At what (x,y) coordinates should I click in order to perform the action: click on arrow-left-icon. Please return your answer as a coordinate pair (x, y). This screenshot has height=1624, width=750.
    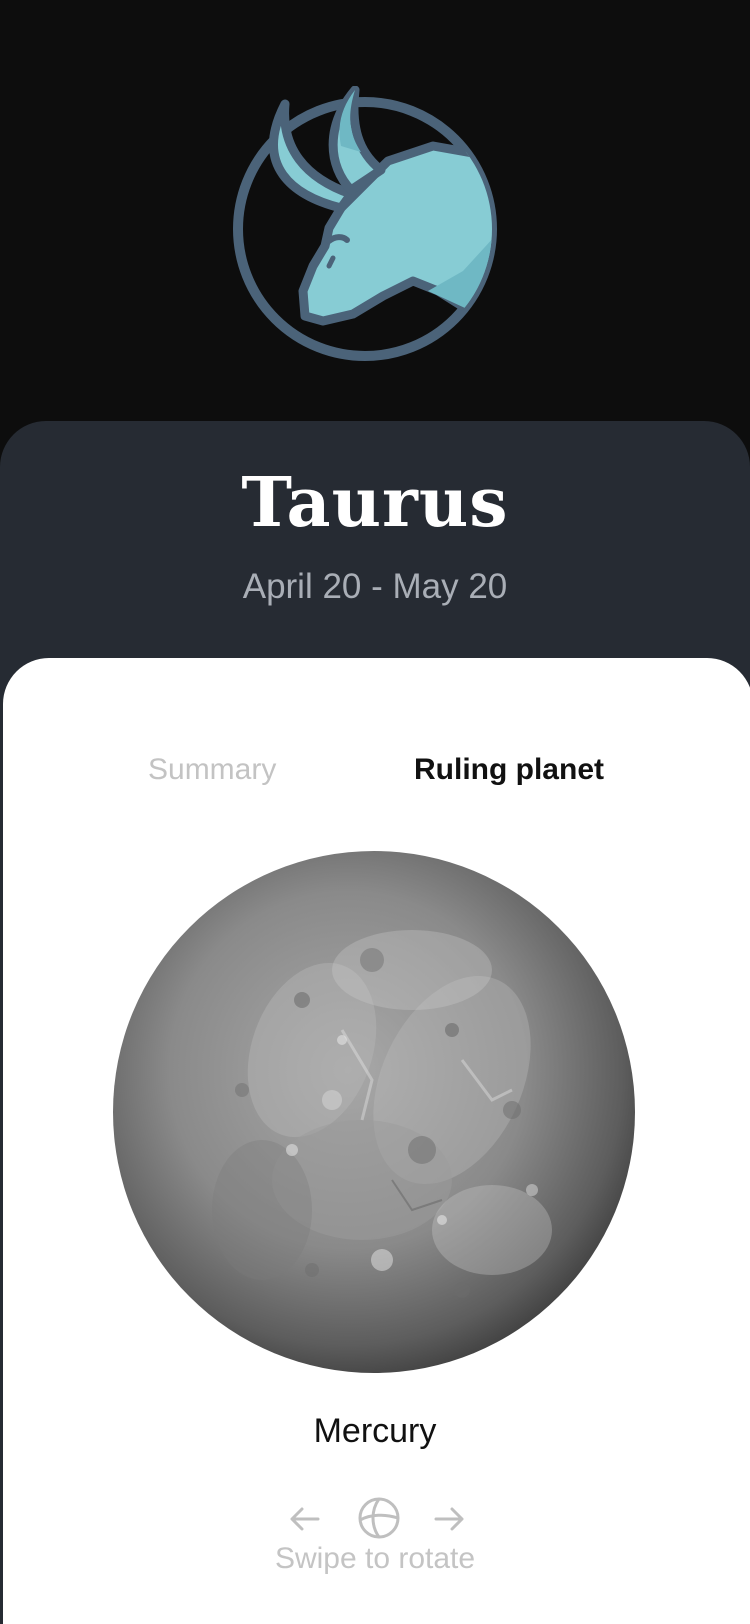
    Looking at the image, I should click on (305, 1521).